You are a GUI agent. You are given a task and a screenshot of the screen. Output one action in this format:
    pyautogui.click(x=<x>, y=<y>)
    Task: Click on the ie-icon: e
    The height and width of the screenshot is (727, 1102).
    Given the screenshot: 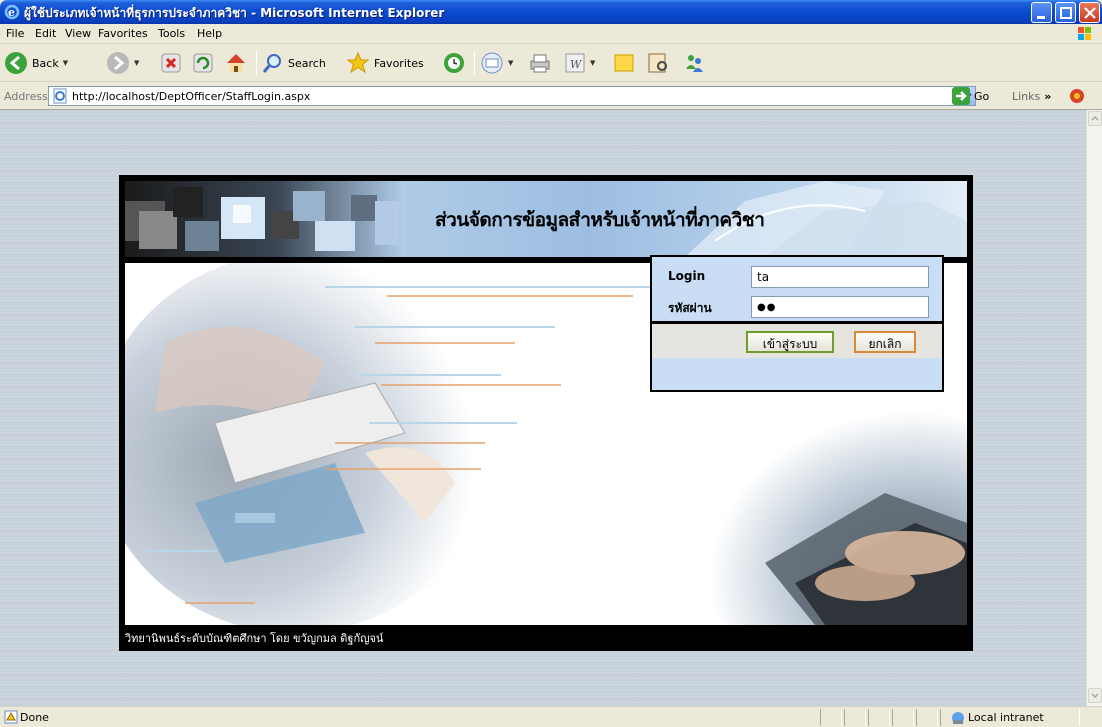 What is the action you would take?
    pyautogui.click(x=12, y=12)
    